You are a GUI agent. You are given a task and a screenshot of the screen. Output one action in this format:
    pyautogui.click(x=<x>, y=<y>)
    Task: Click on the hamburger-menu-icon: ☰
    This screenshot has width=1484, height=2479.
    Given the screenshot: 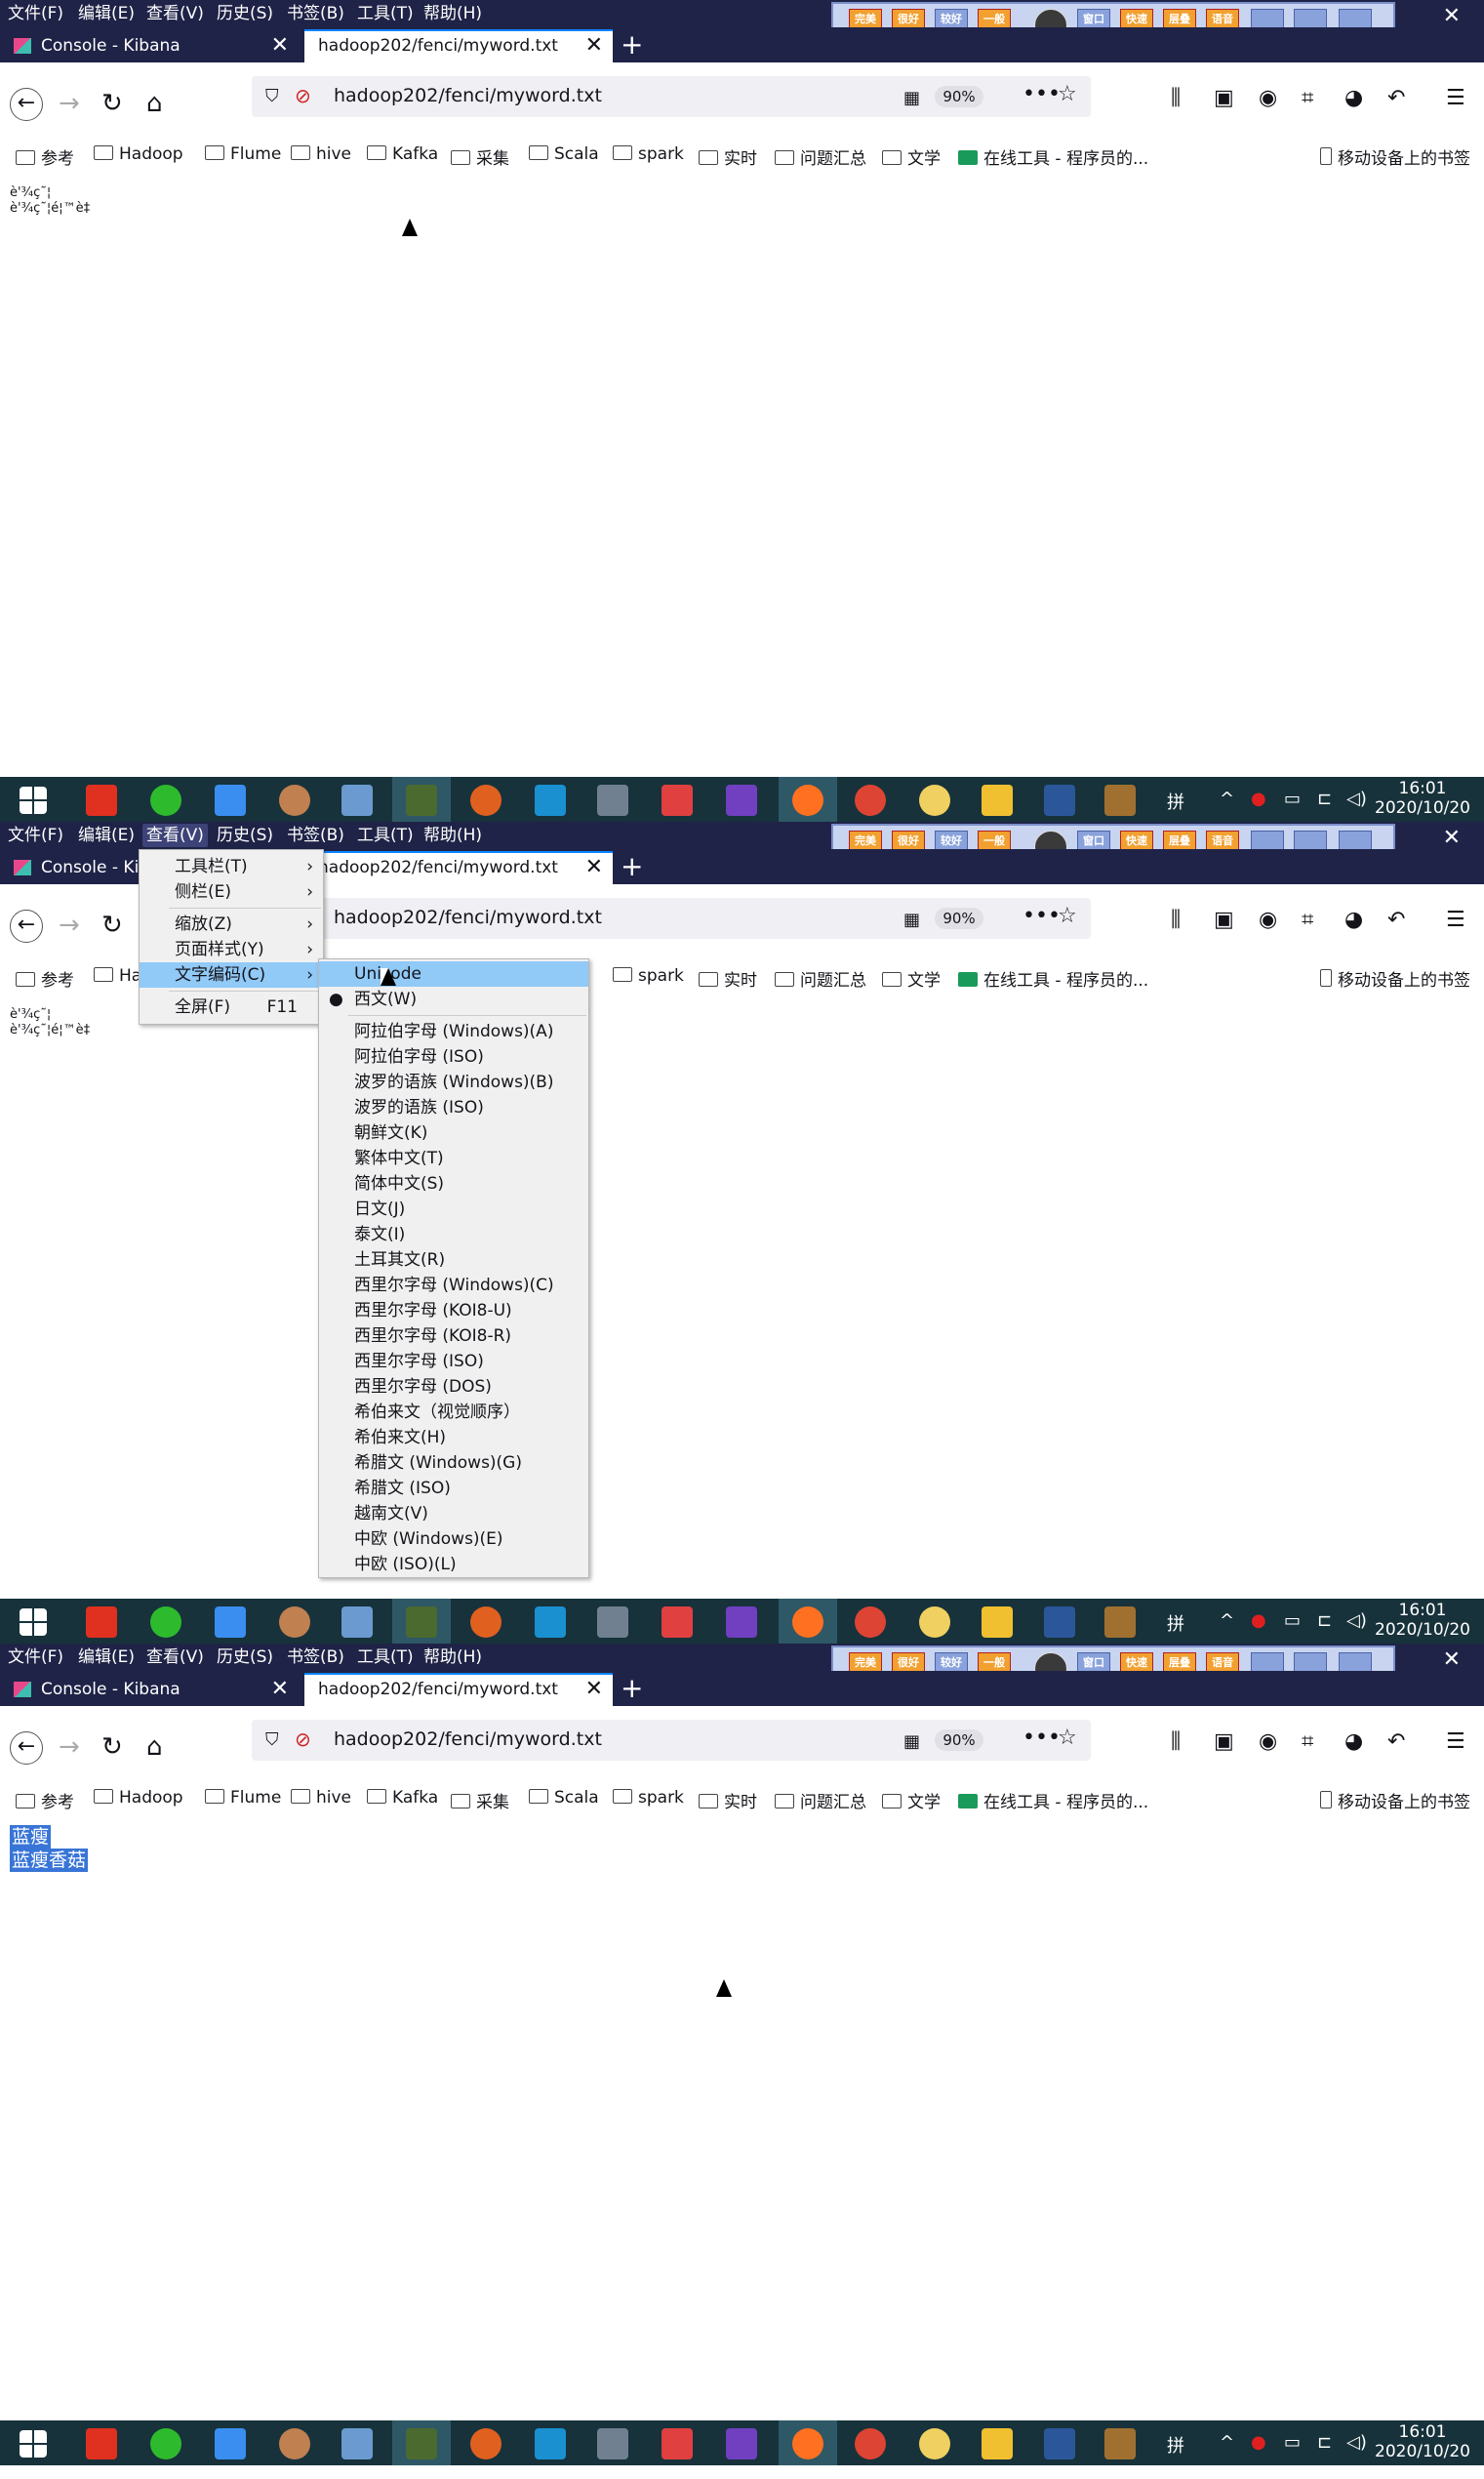 What is the action you would take?
    pyautogui.click(x=1455, y=920)
    